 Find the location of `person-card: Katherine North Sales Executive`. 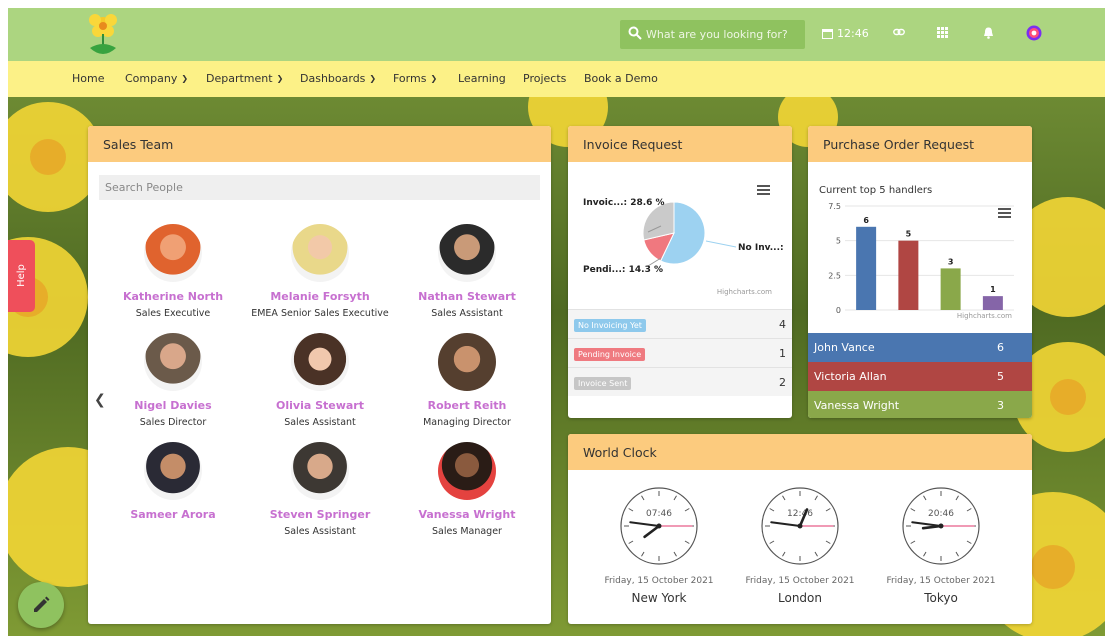

person-card: Katherine North Sales Executive is located at coordinates (173, 271).